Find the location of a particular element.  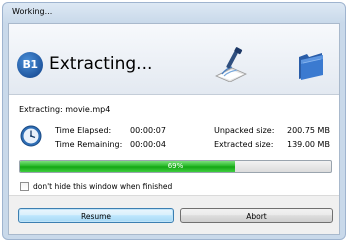

extracted-size-value: 139.00 MB is located at coordinates (308, 144).